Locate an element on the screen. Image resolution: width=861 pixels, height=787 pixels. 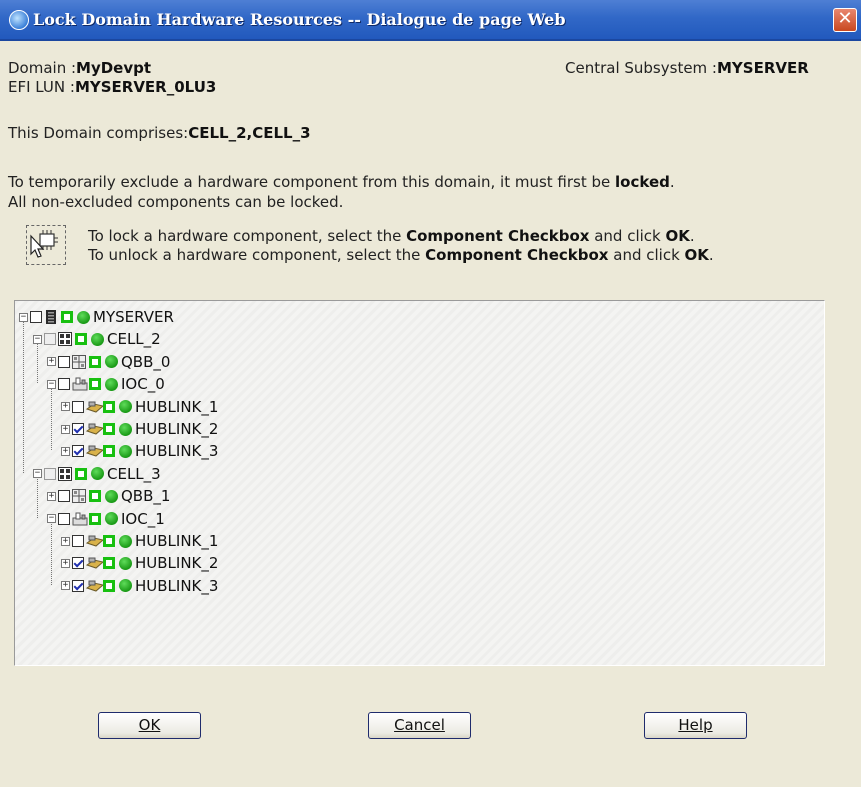
tree-node-label: IOC_1 is located at coordinates (143, 518).